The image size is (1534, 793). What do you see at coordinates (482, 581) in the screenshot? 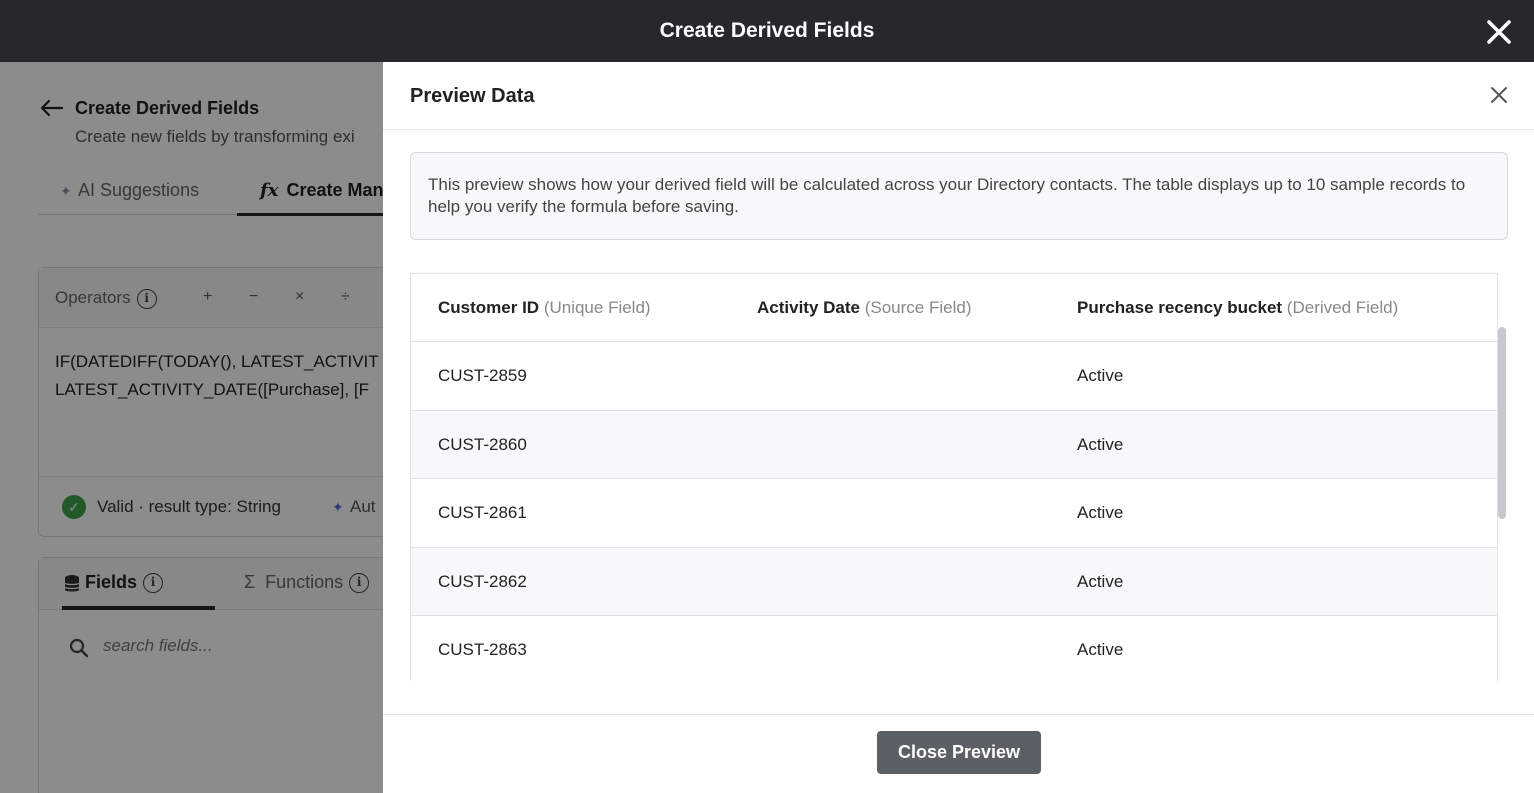
I see `customer-id-cell: CUST-2862` at bounding box center [482, 581].